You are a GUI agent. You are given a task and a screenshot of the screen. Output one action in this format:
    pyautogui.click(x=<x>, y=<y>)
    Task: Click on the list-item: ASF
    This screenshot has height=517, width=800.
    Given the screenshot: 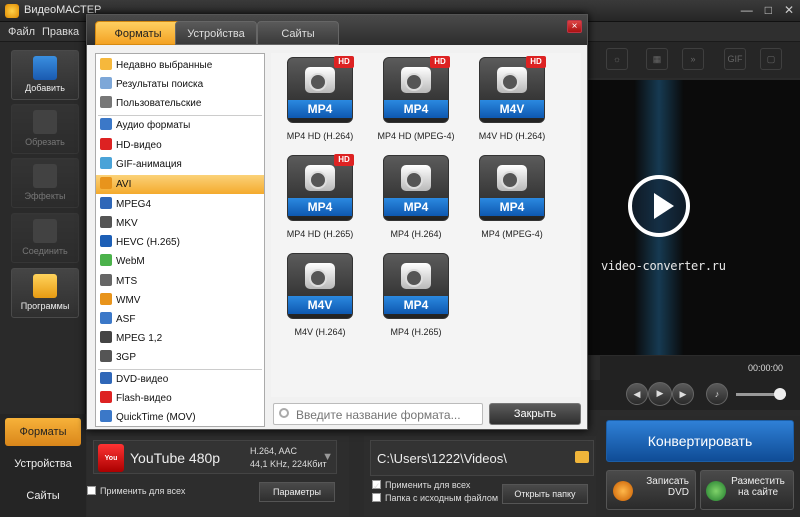 What is the action you would take?
    pyautogui.click(x=180, y=319)
    